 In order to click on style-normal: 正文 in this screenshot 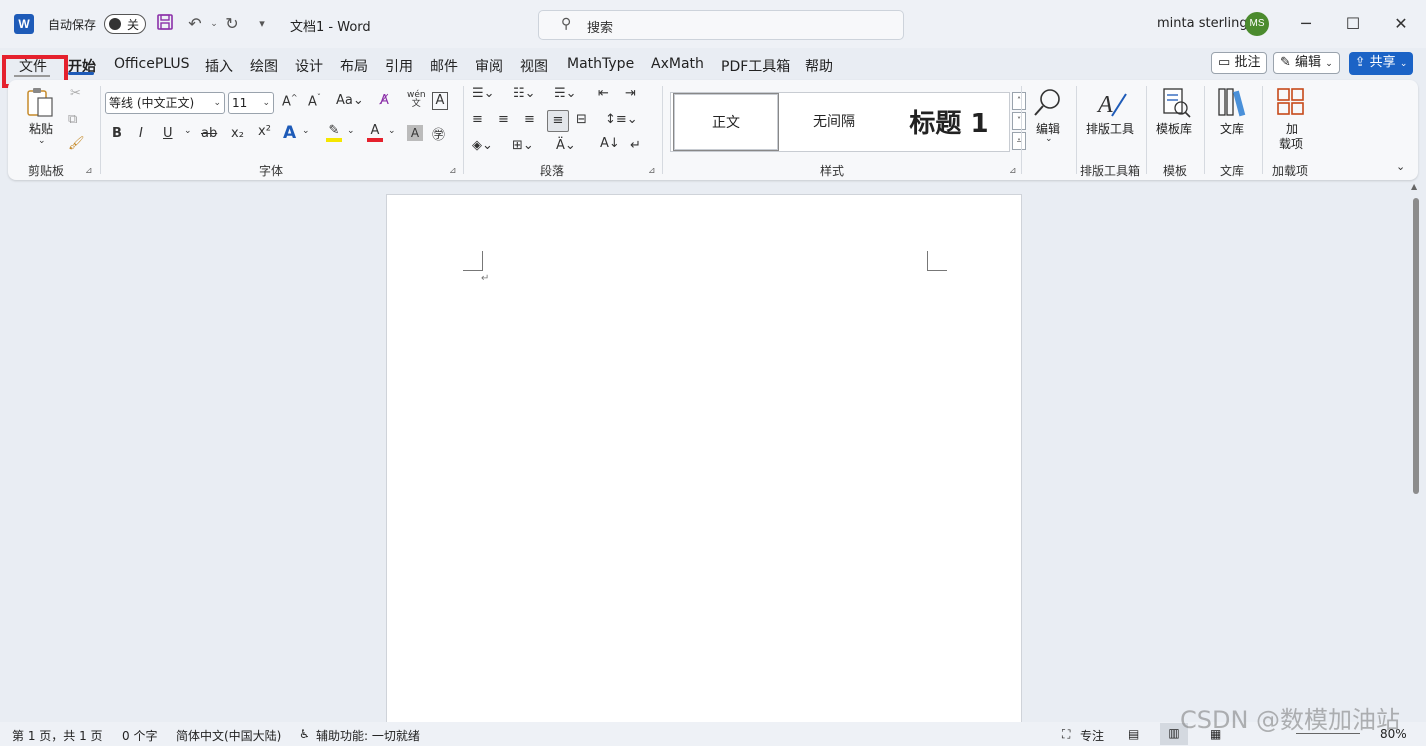, I will do `click(726, 122)`.